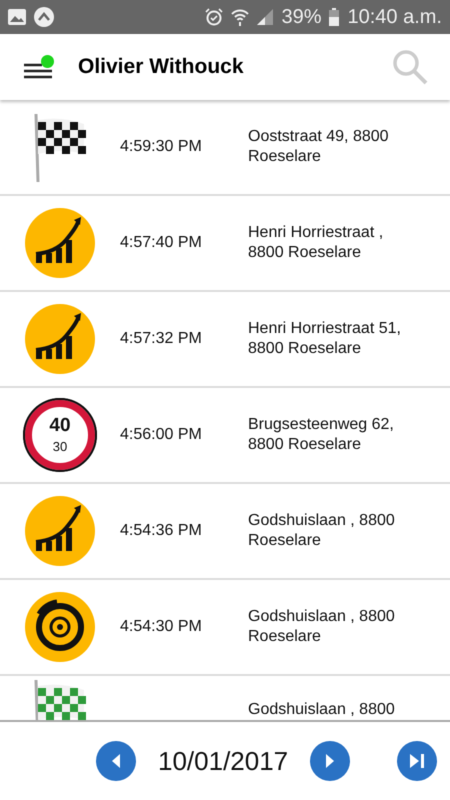 The image size is (450, 800). What do you see at coordinates (60, 627) in the screenshot?
I see `brake-disc-icon` at bounding box center [60, 627].